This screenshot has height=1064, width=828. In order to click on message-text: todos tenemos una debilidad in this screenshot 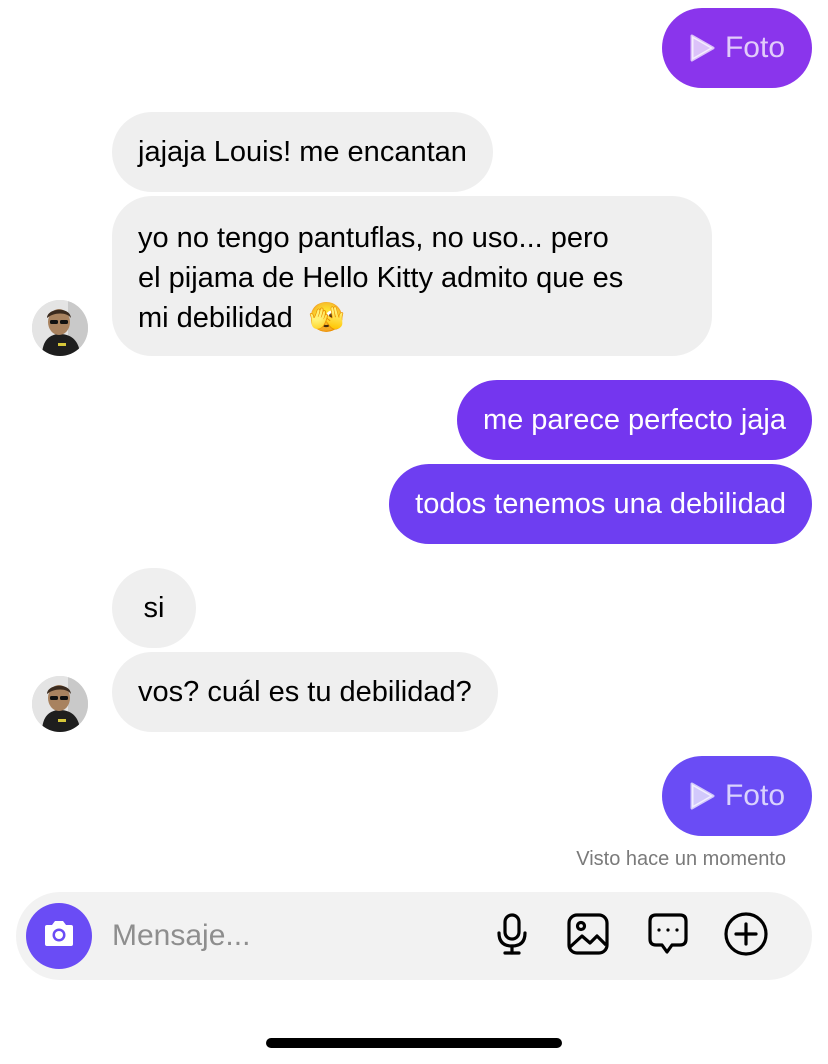, I will do `click(600, 504)`.